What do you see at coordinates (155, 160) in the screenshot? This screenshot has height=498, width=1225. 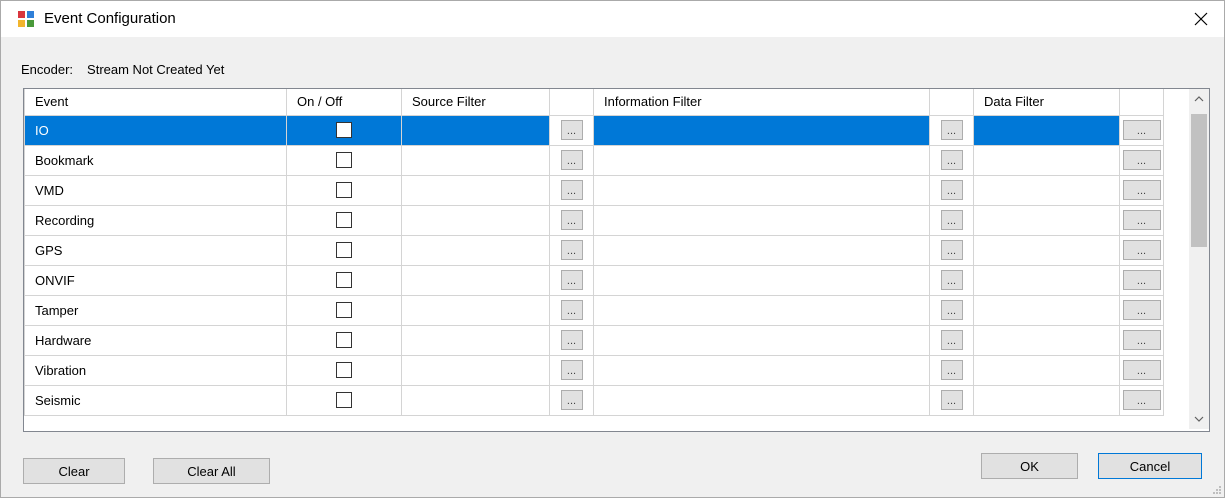 I see `event-name-cell: Bookmark` at bounding box center [155, 160].